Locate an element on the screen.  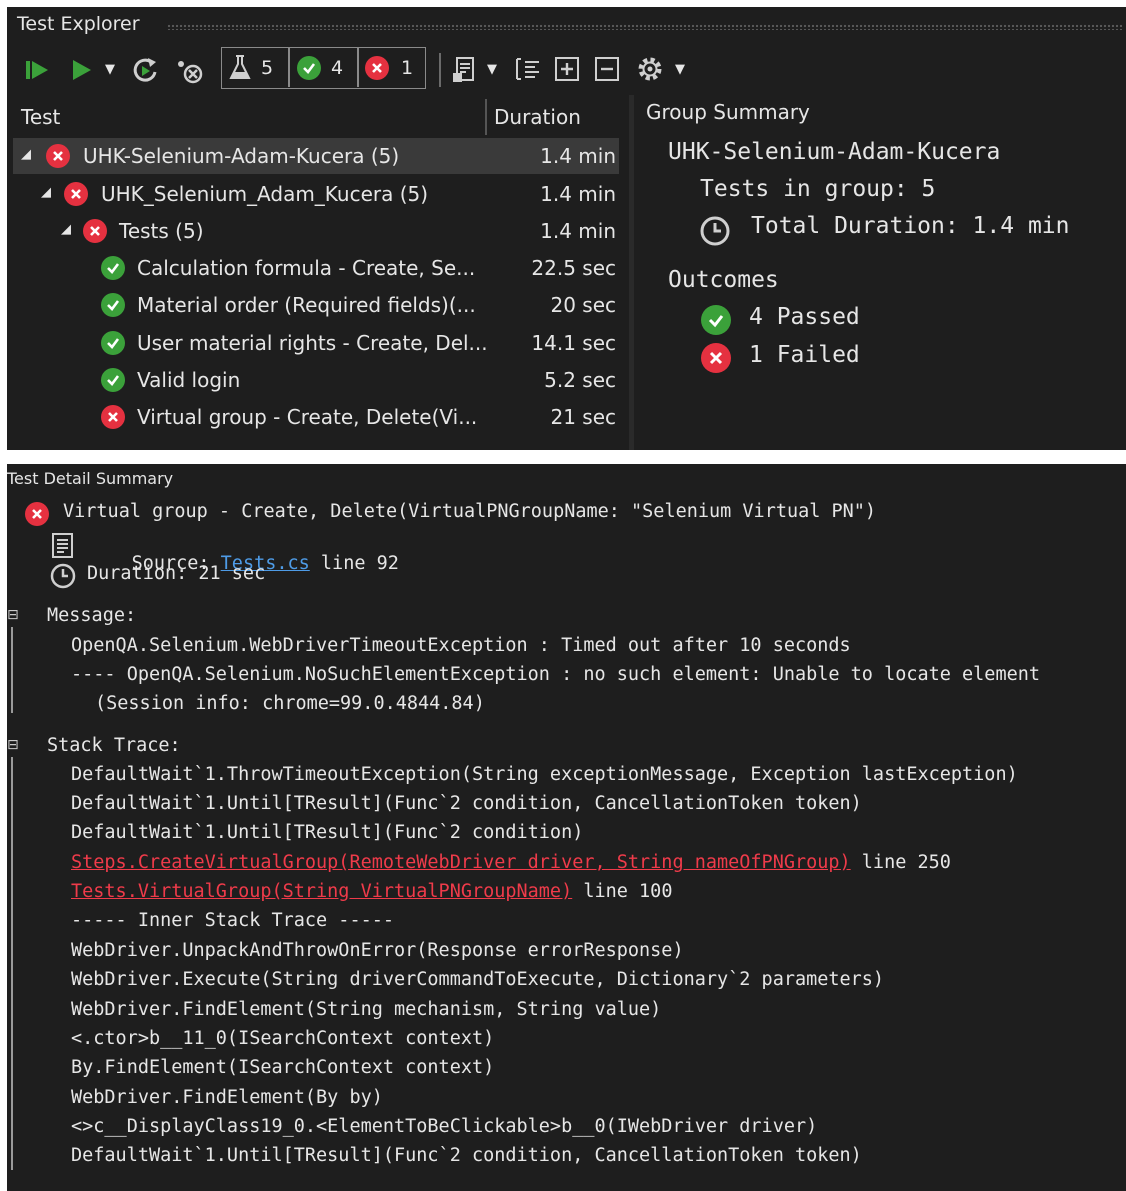
stack-trace-label: Stack Trace: is located at coordinates (114, 745).